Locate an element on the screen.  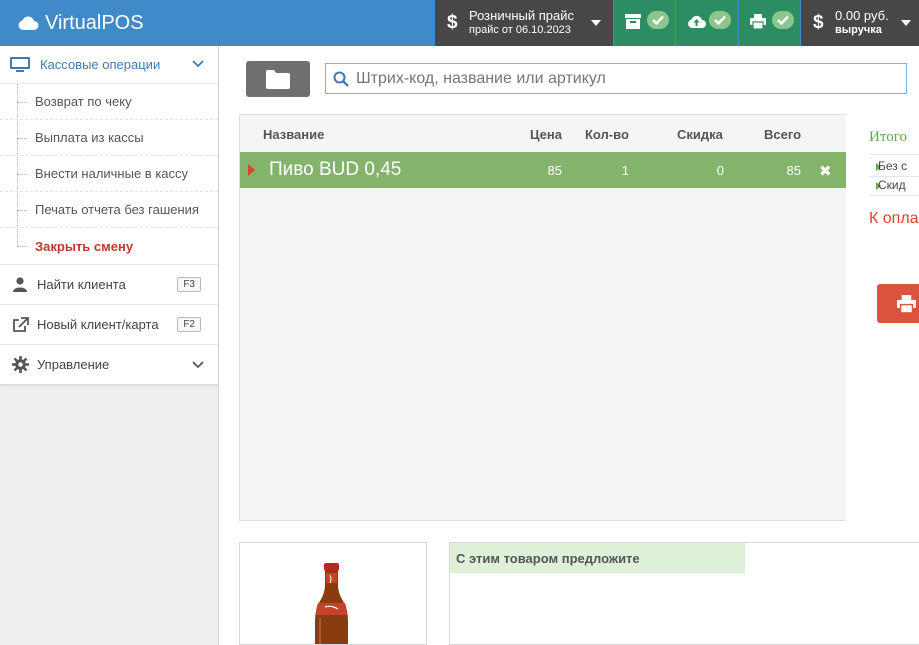
row-product-name: Пиво BUD 0,45 is located at coordinates (335, 169).